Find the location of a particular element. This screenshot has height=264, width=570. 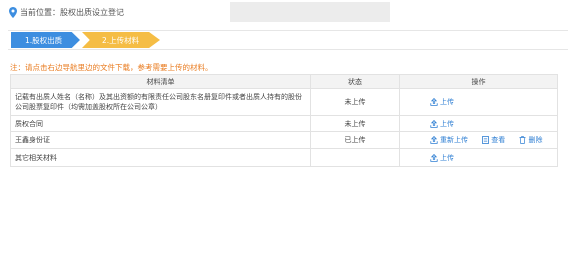

table-row: 王鑫身份证 已上传 重新上传 查看 删除 is located at coordinates (284, 140).